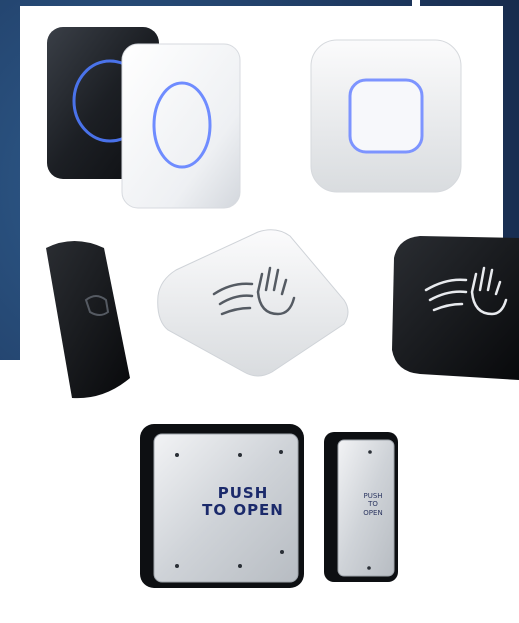 This screenshot has height=623, width=519. I want to click on narrow-label-line3: OPEN, so click(373, 512).